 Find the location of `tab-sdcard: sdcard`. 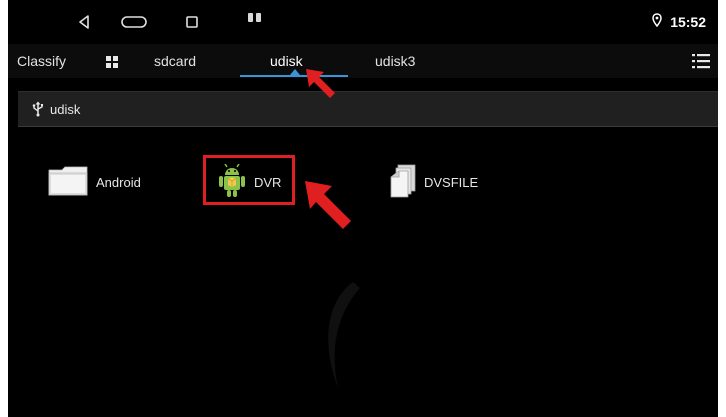

tab-sdcard: sdcard is located at coordinates (175, 61).